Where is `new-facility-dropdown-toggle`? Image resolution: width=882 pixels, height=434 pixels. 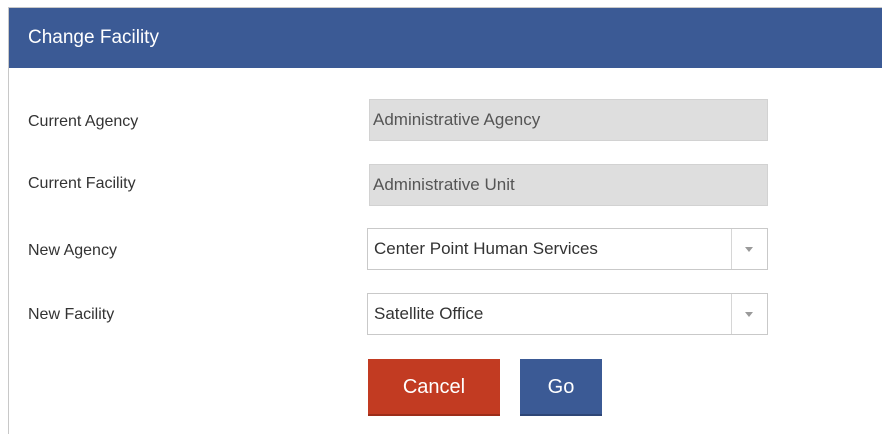
new-facility-dropdown-toggle is located at coordinates (749, 314).